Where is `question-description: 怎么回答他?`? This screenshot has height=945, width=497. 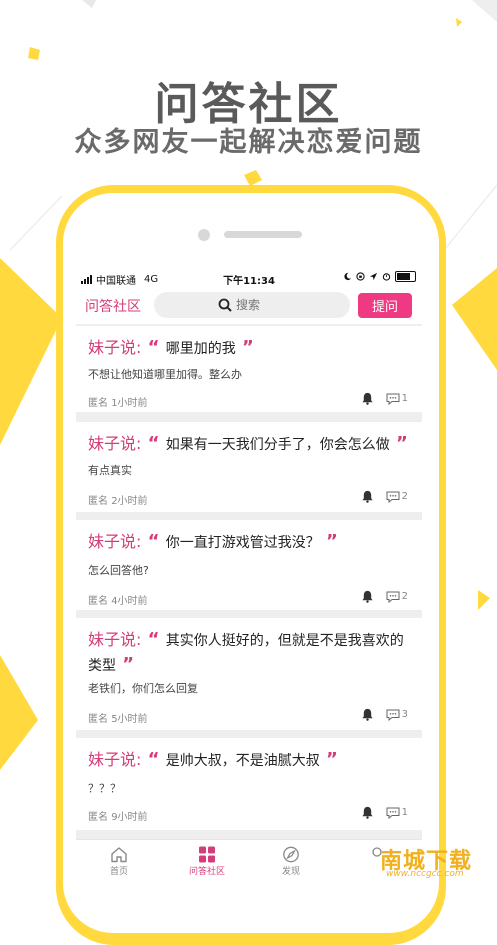 question-description: 怎么回答他? is located at coordinates (118, 570).